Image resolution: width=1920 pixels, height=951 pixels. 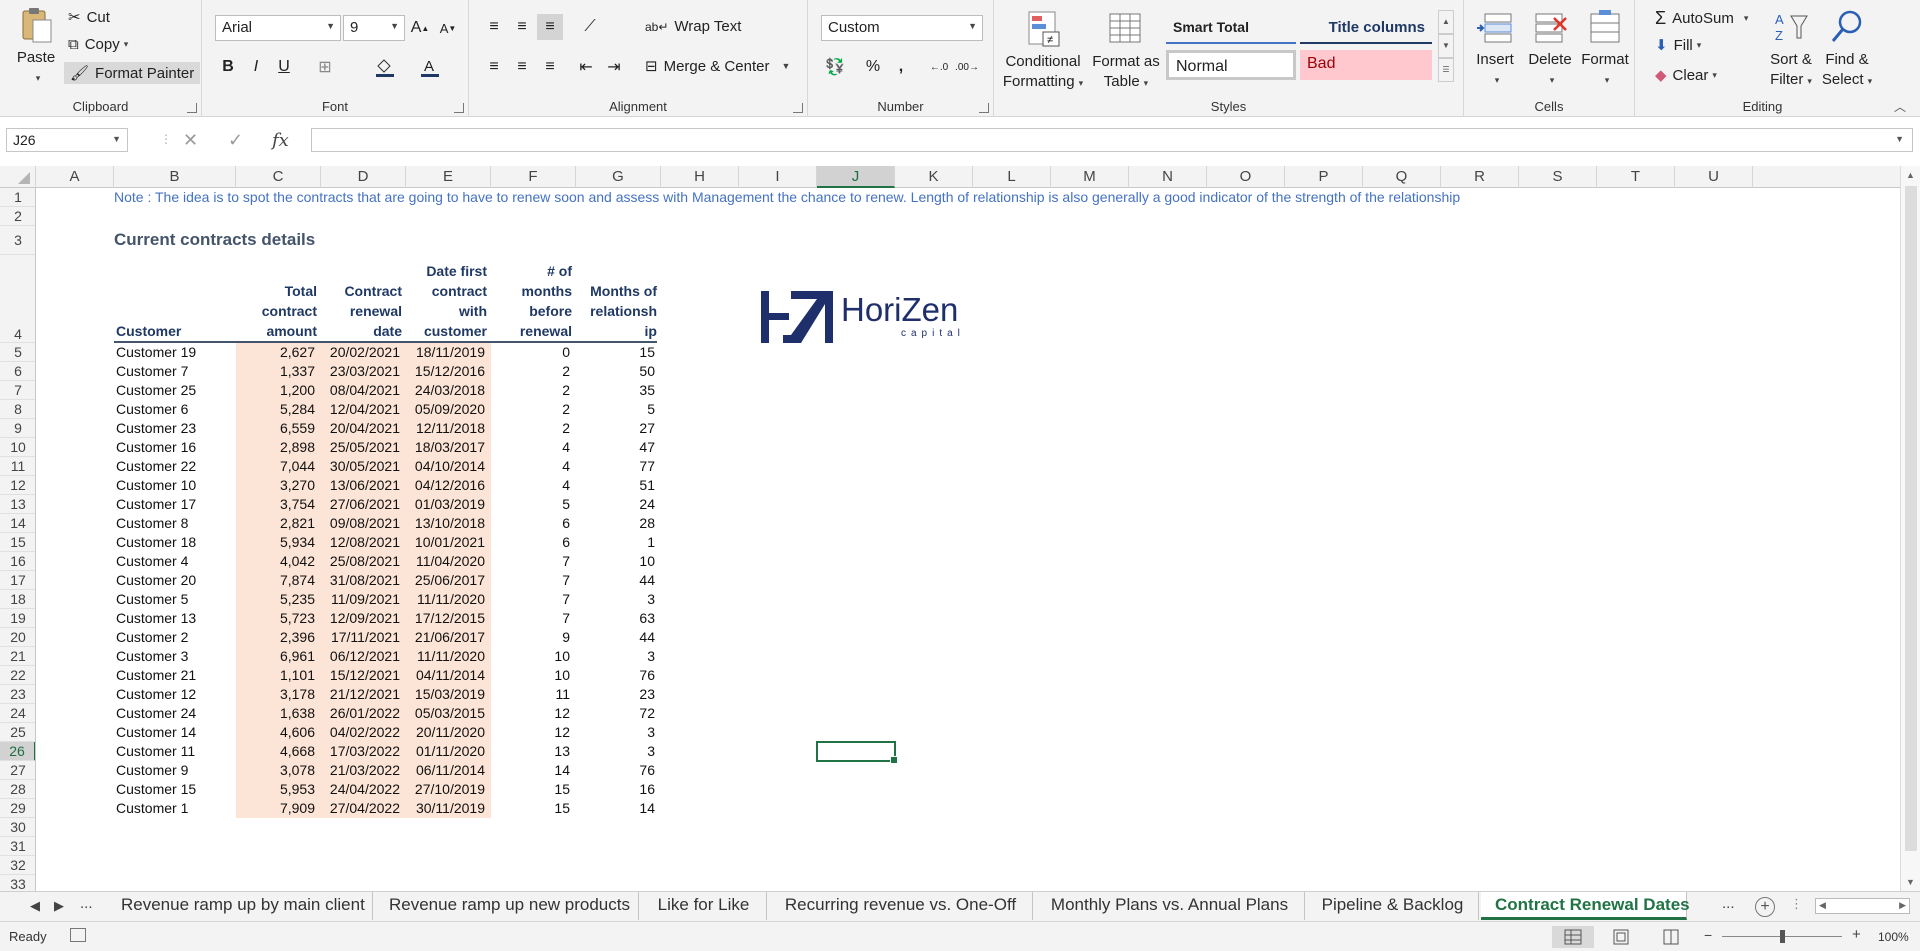 I want to click on header-customer: Customer, so click(x=175, y=331).